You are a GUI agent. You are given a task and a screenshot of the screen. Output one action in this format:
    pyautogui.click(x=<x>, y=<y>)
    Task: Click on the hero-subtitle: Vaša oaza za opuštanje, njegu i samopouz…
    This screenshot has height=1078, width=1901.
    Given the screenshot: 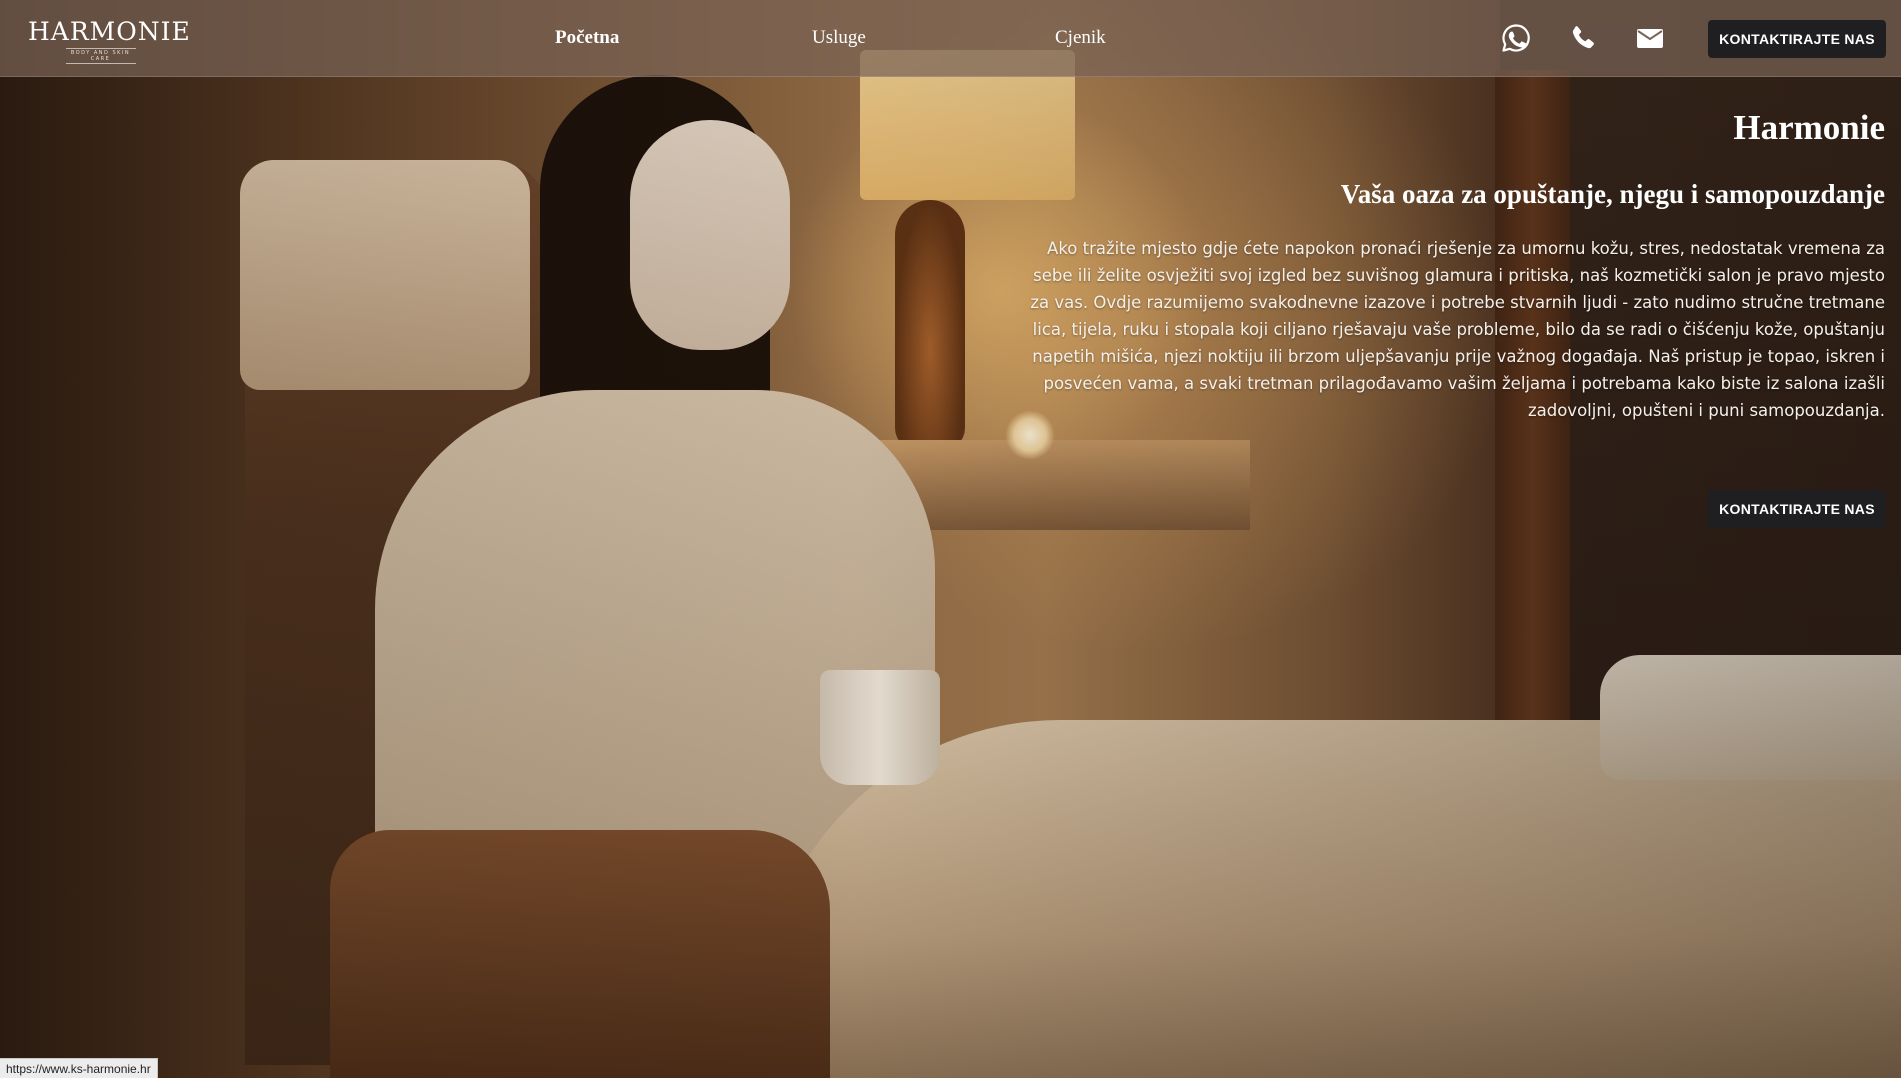 What is the action you would take?
    pyautogui.click(x=1612, y=194)
    